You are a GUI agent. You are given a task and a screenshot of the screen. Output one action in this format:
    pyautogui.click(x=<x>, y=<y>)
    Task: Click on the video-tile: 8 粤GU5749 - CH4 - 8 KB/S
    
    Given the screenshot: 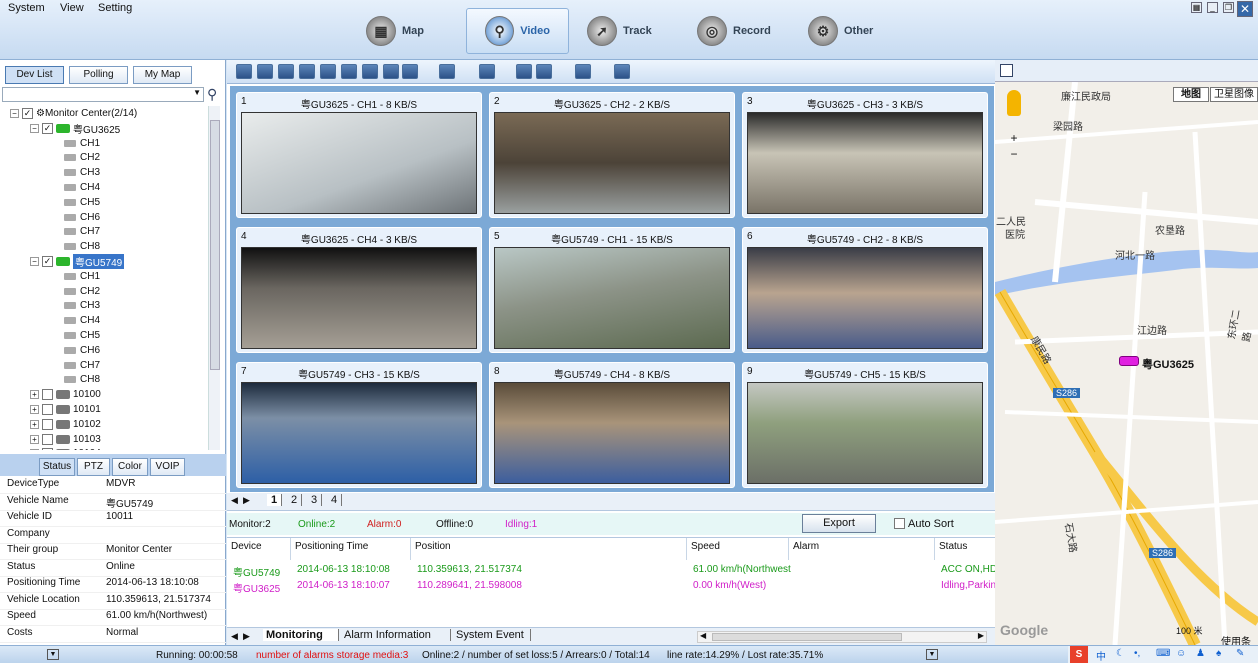 What is the action you would take?
    pyautogui.click(x=612, y=425)
    